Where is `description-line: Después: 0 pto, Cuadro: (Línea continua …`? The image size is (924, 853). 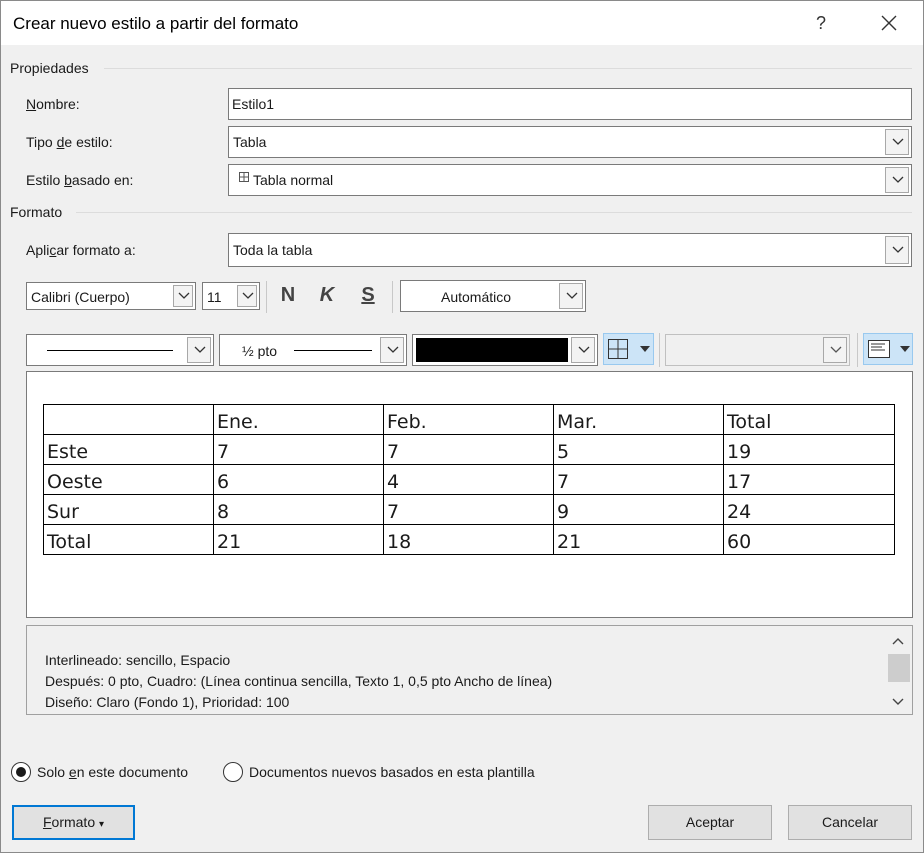 description-line: Después: 0 pto, Cuadro: (Línea continua … is located at coordinates (299, 681).